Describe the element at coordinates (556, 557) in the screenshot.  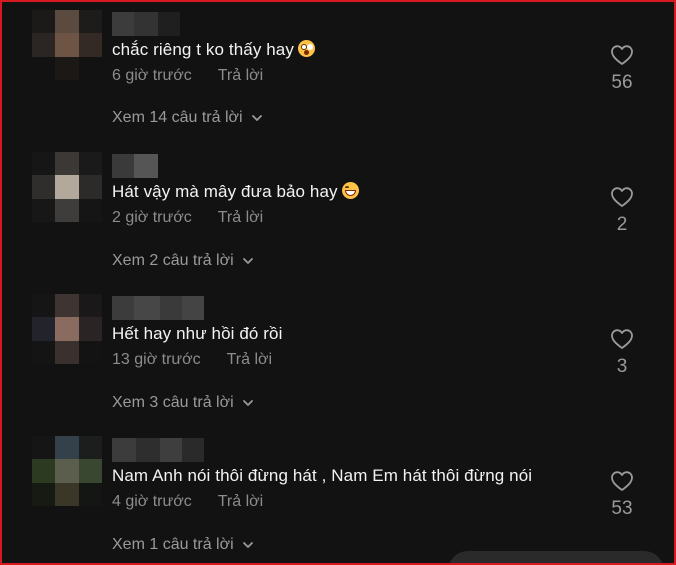
I see `comment-input-bar` at that location.